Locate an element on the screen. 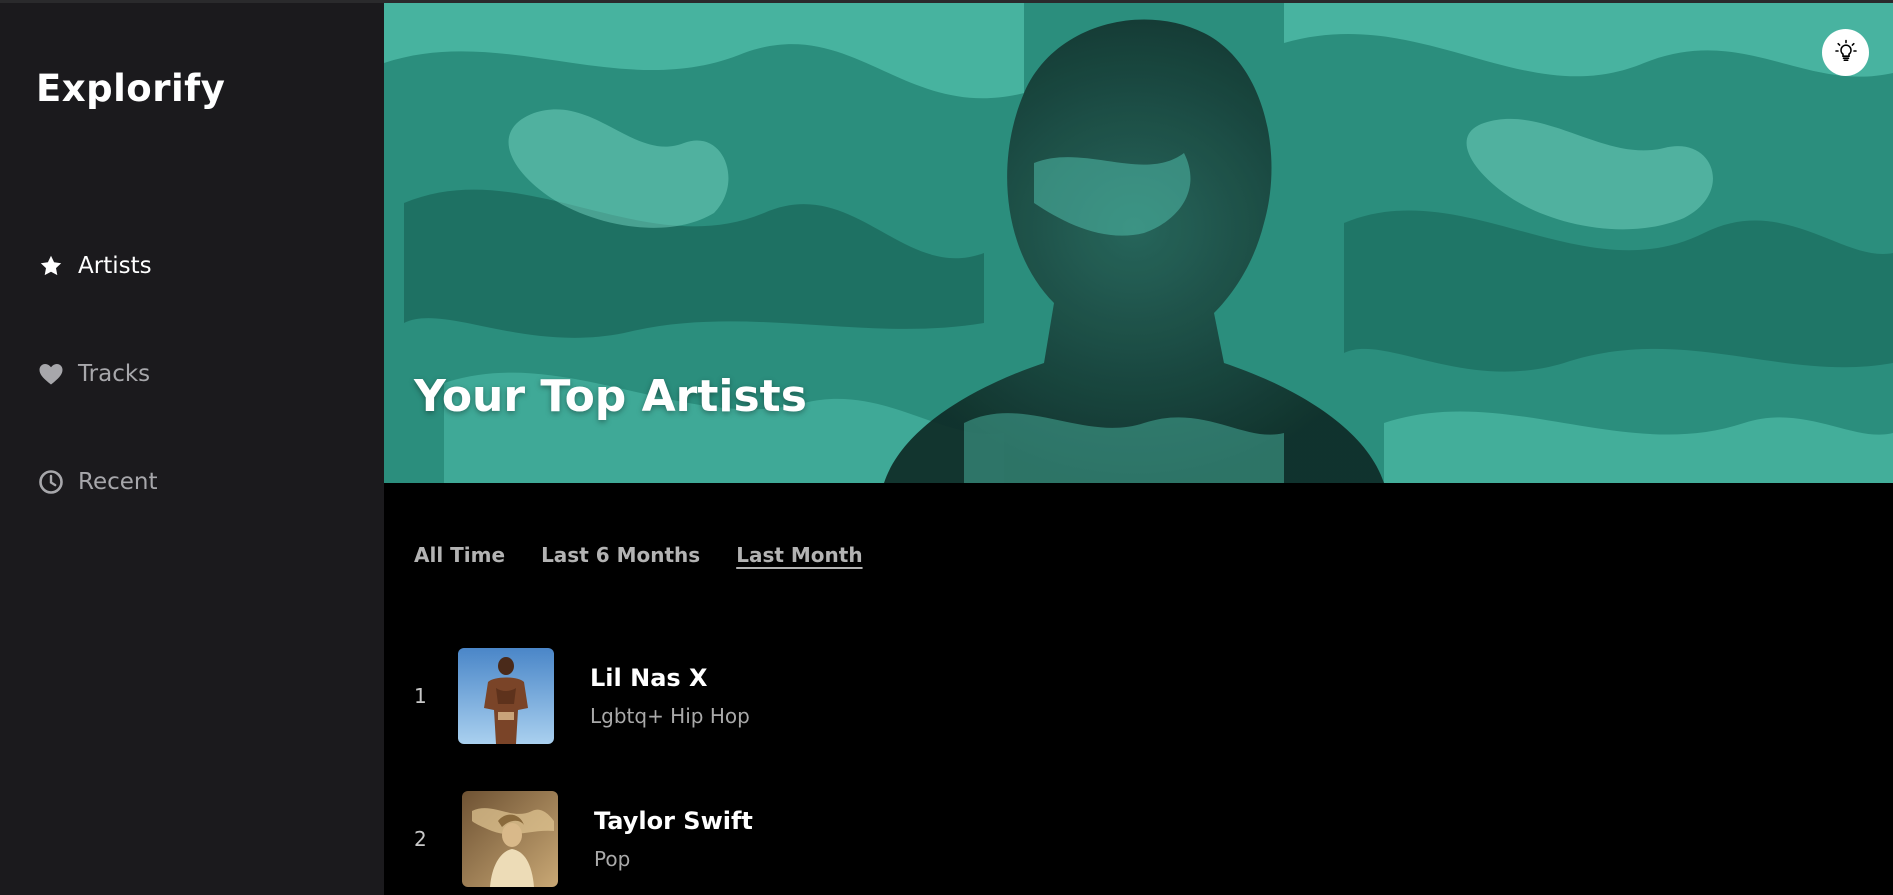 The image size is (1893, 895). sidebar-item-label: Artists is located at coordinates (115, 266).